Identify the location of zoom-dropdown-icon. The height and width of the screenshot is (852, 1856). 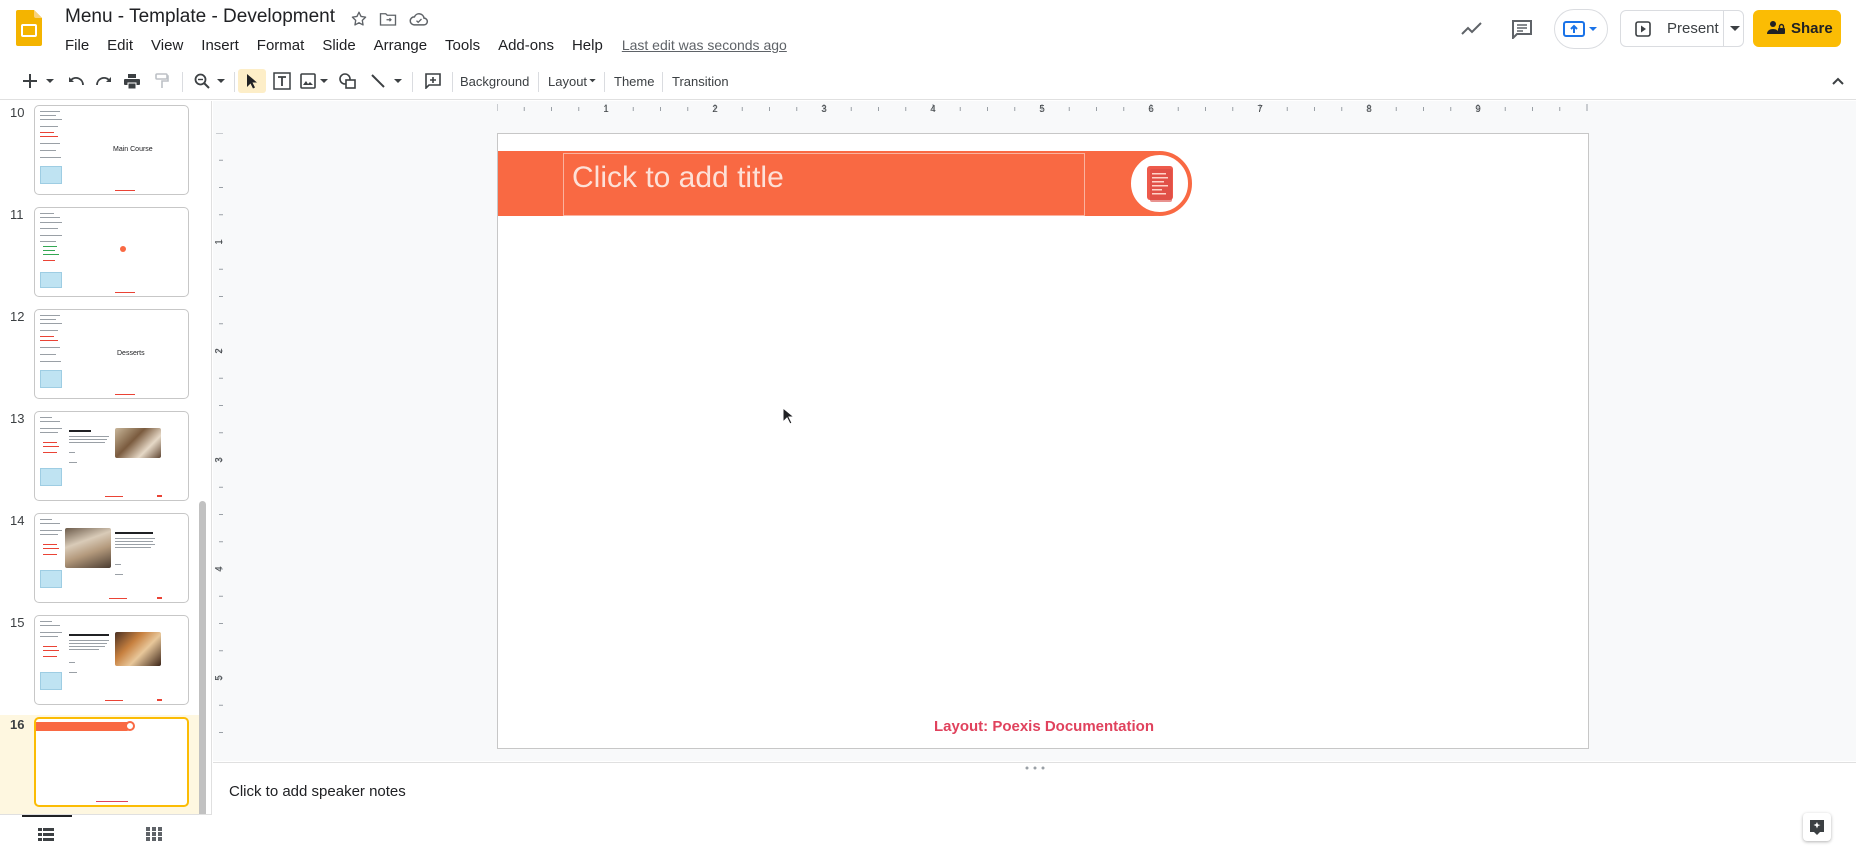
(221, 81).